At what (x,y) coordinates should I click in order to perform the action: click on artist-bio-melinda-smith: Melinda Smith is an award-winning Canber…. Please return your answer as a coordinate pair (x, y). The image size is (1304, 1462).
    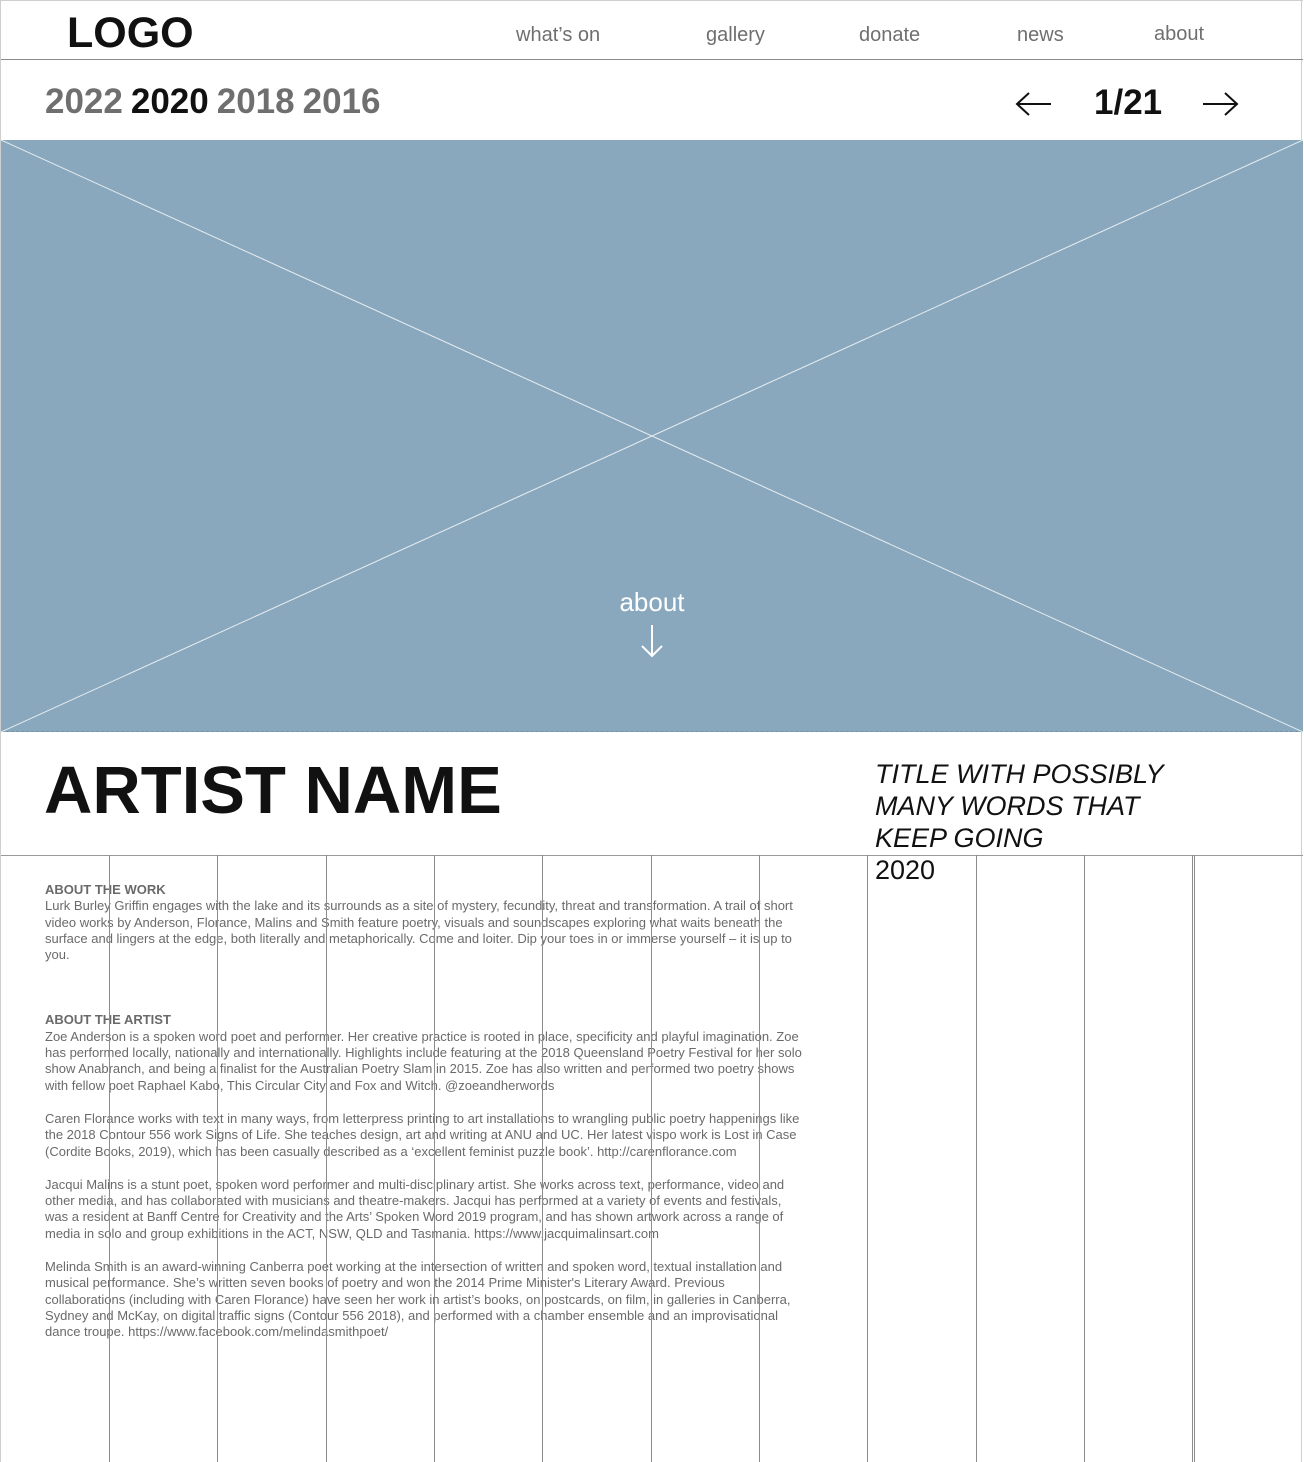
    Looking at the image, I should click on (418, 1299).